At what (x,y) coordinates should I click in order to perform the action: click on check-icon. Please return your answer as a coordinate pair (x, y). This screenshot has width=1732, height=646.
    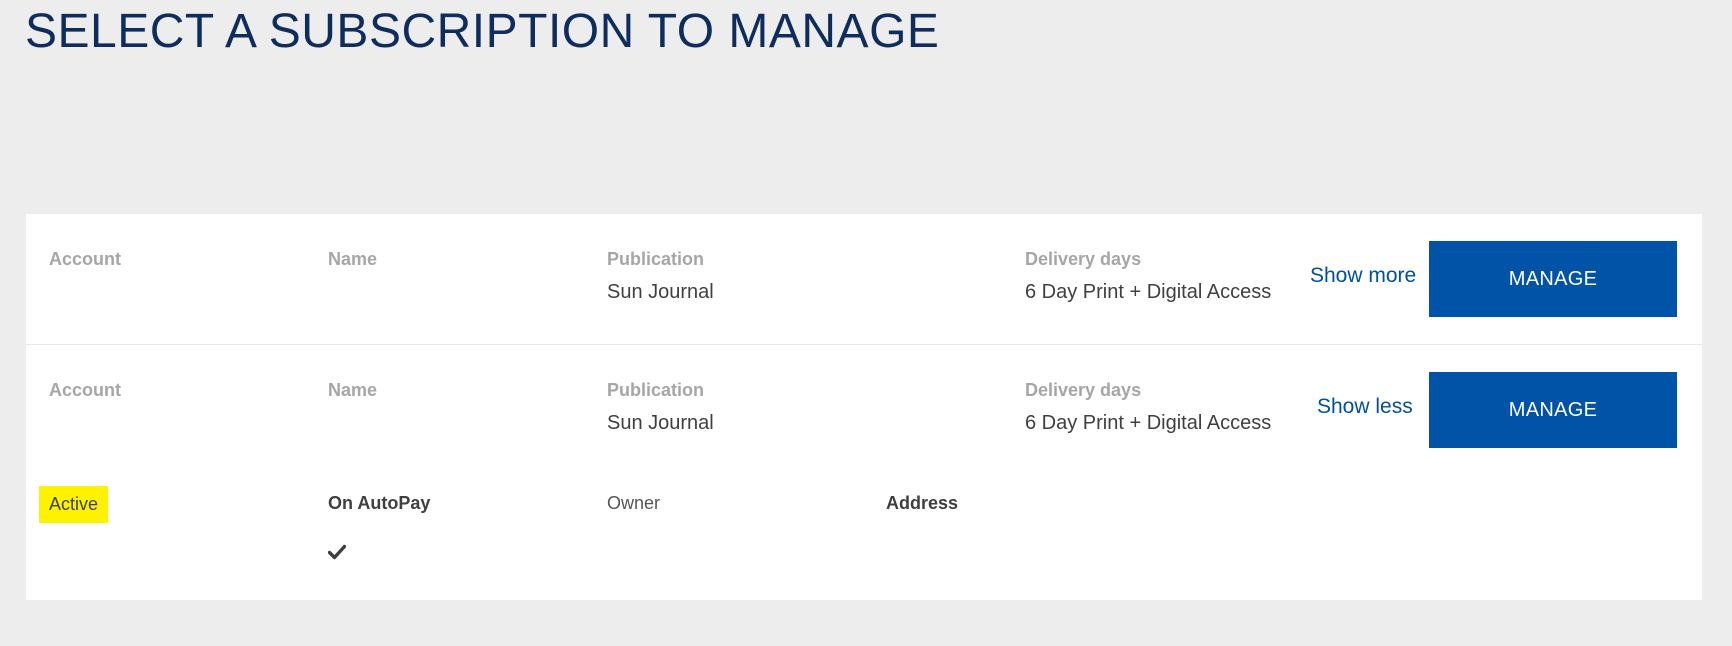
    Looking at the image, I should click on (337, 552).